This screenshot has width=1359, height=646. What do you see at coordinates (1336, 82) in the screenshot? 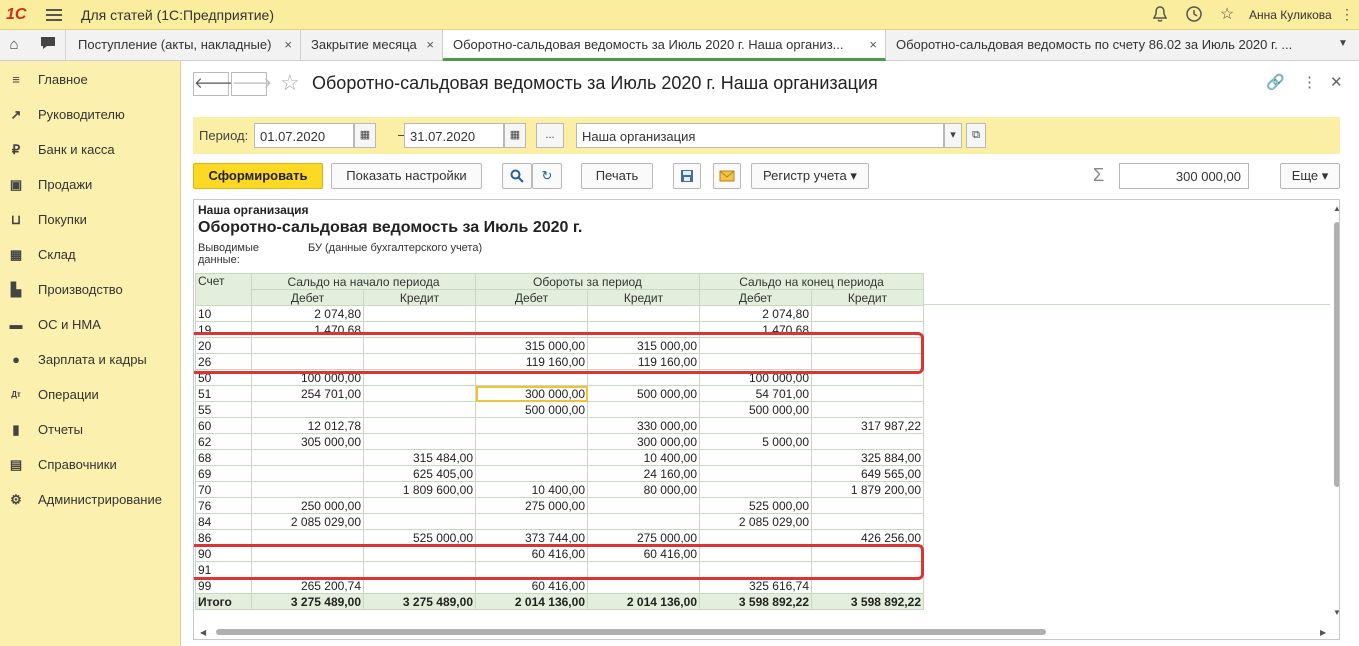
I see `close-icon: ✕` at bounding box center [1336, 82].